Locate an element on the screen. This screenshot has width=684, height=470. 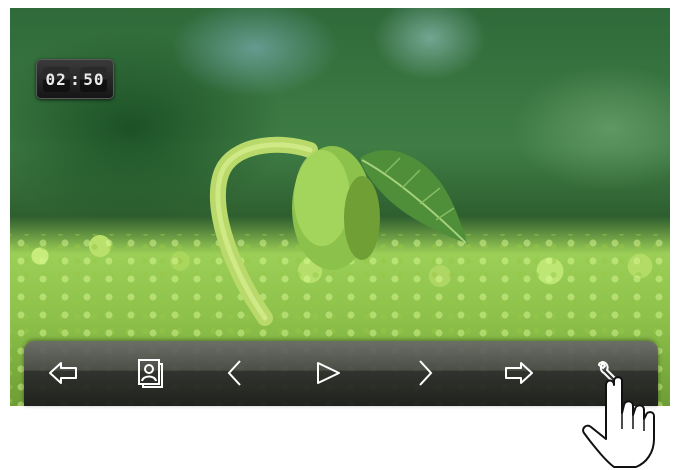
chevron-left-icon is located at coordinates (234, 373).